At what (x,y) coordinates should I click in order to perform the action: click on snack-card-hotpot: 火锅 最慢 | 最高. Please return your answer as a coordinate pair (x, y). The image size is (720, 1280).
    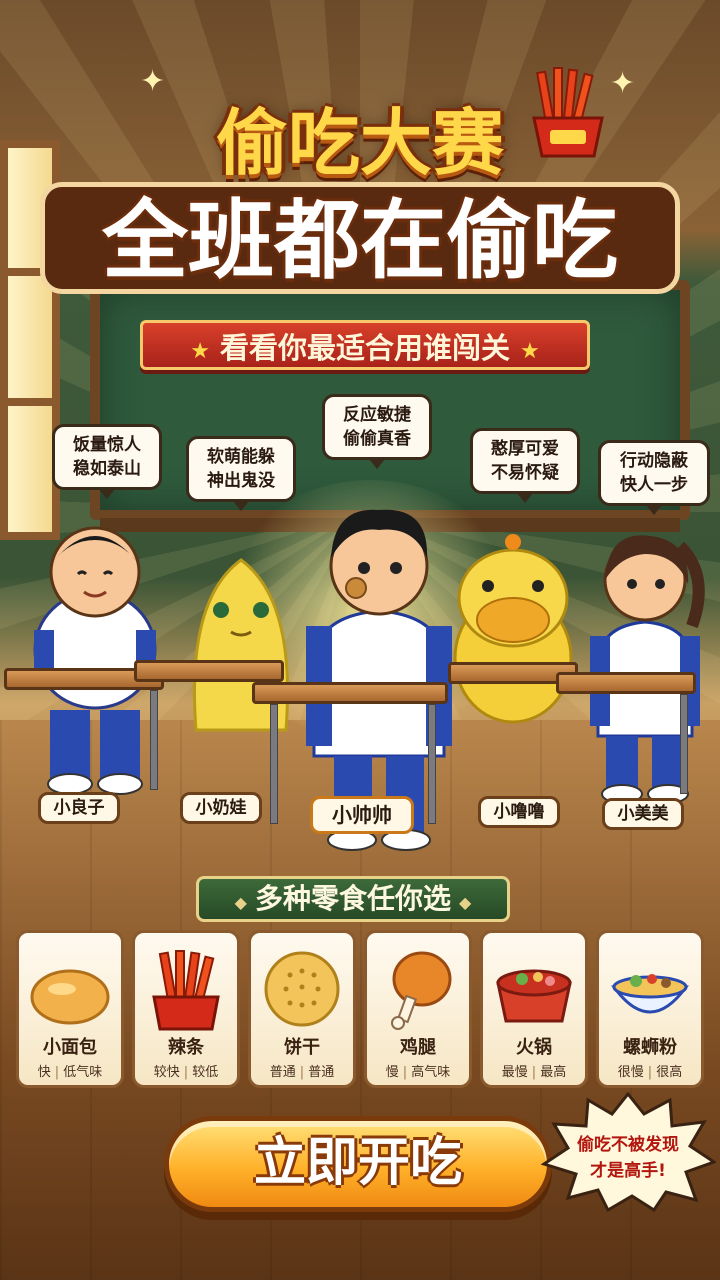
    Looking at the image, I should click on (534, 1009).